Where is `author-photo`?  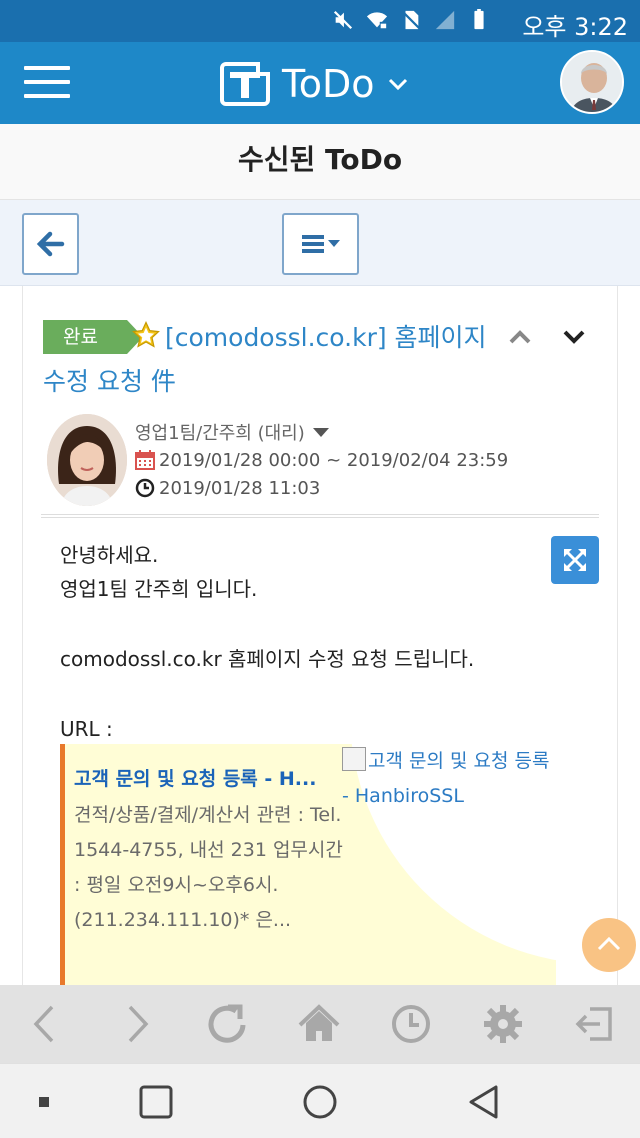
author-photo is located at coordinates (87, 460).